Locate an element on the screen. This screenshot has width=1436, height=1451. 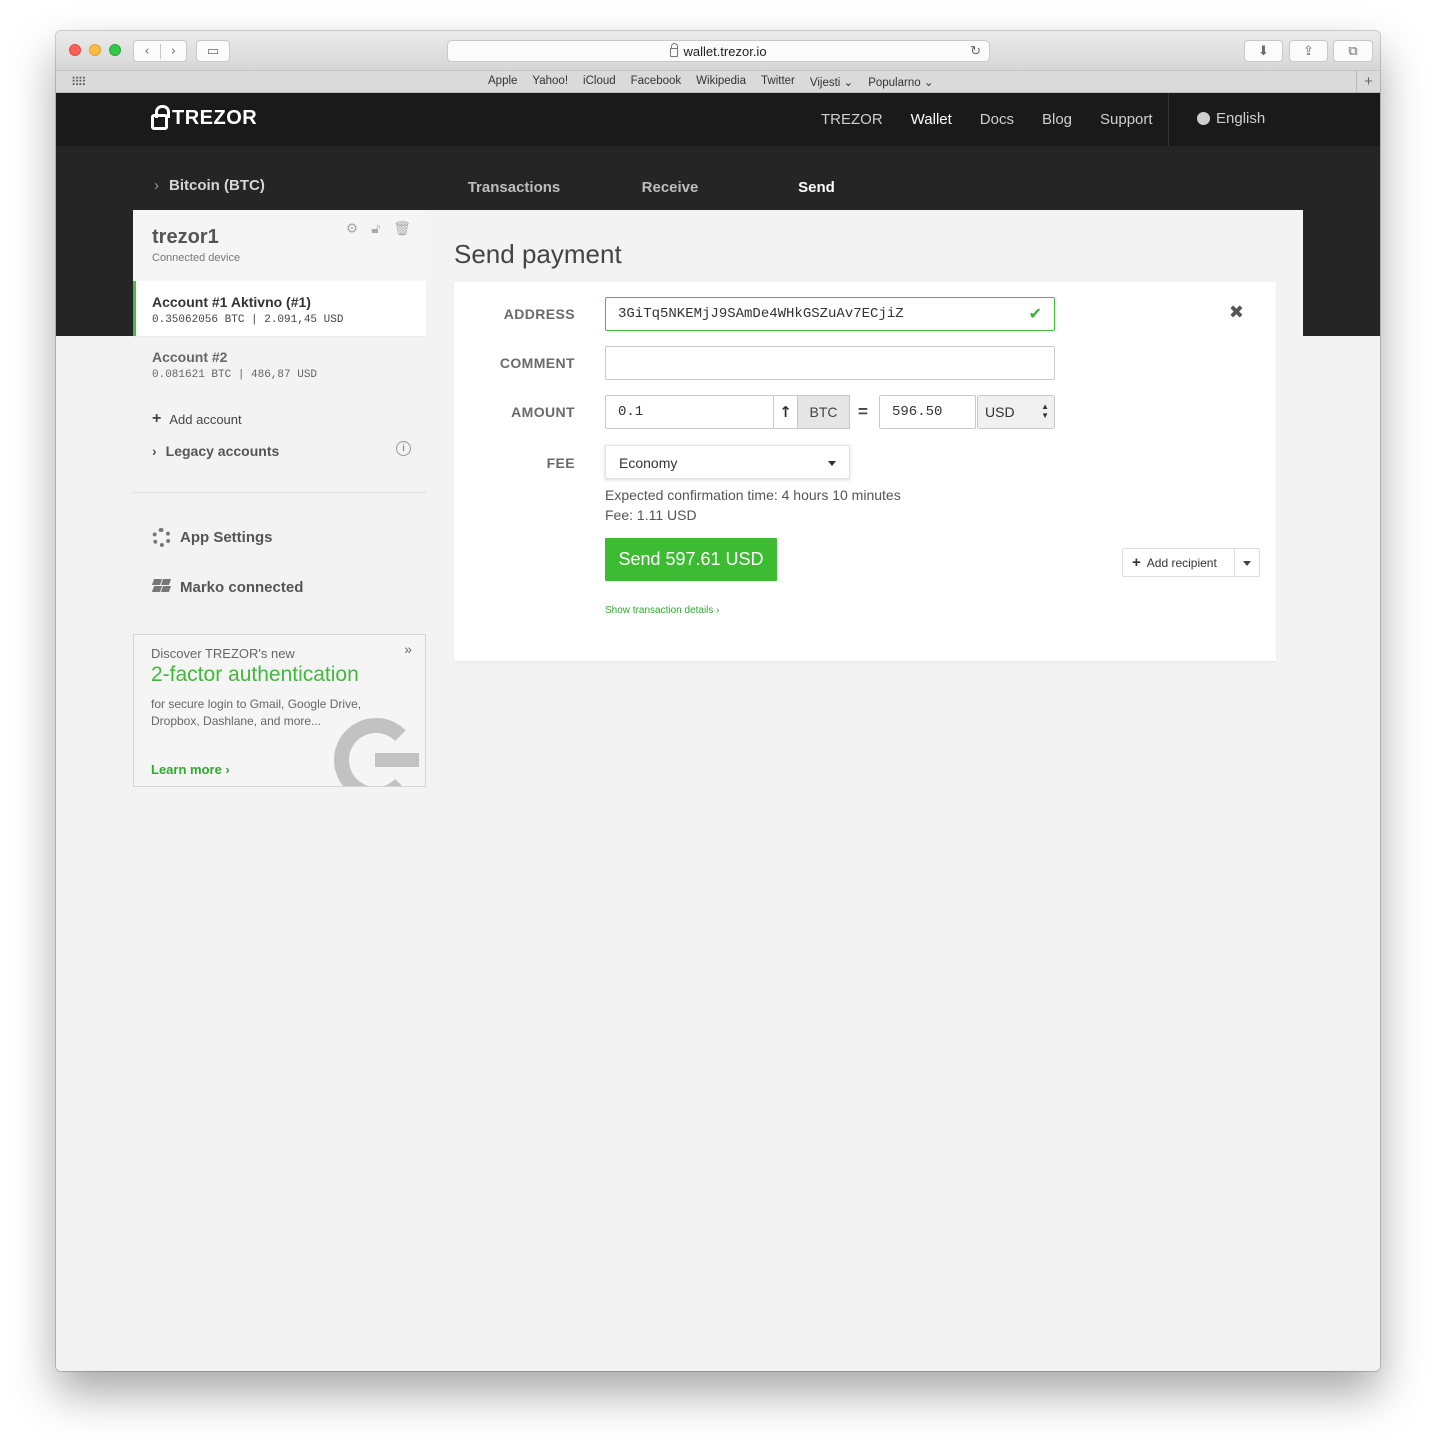
send-button: Send 597.61 USD is located at coordinates (691, 559).